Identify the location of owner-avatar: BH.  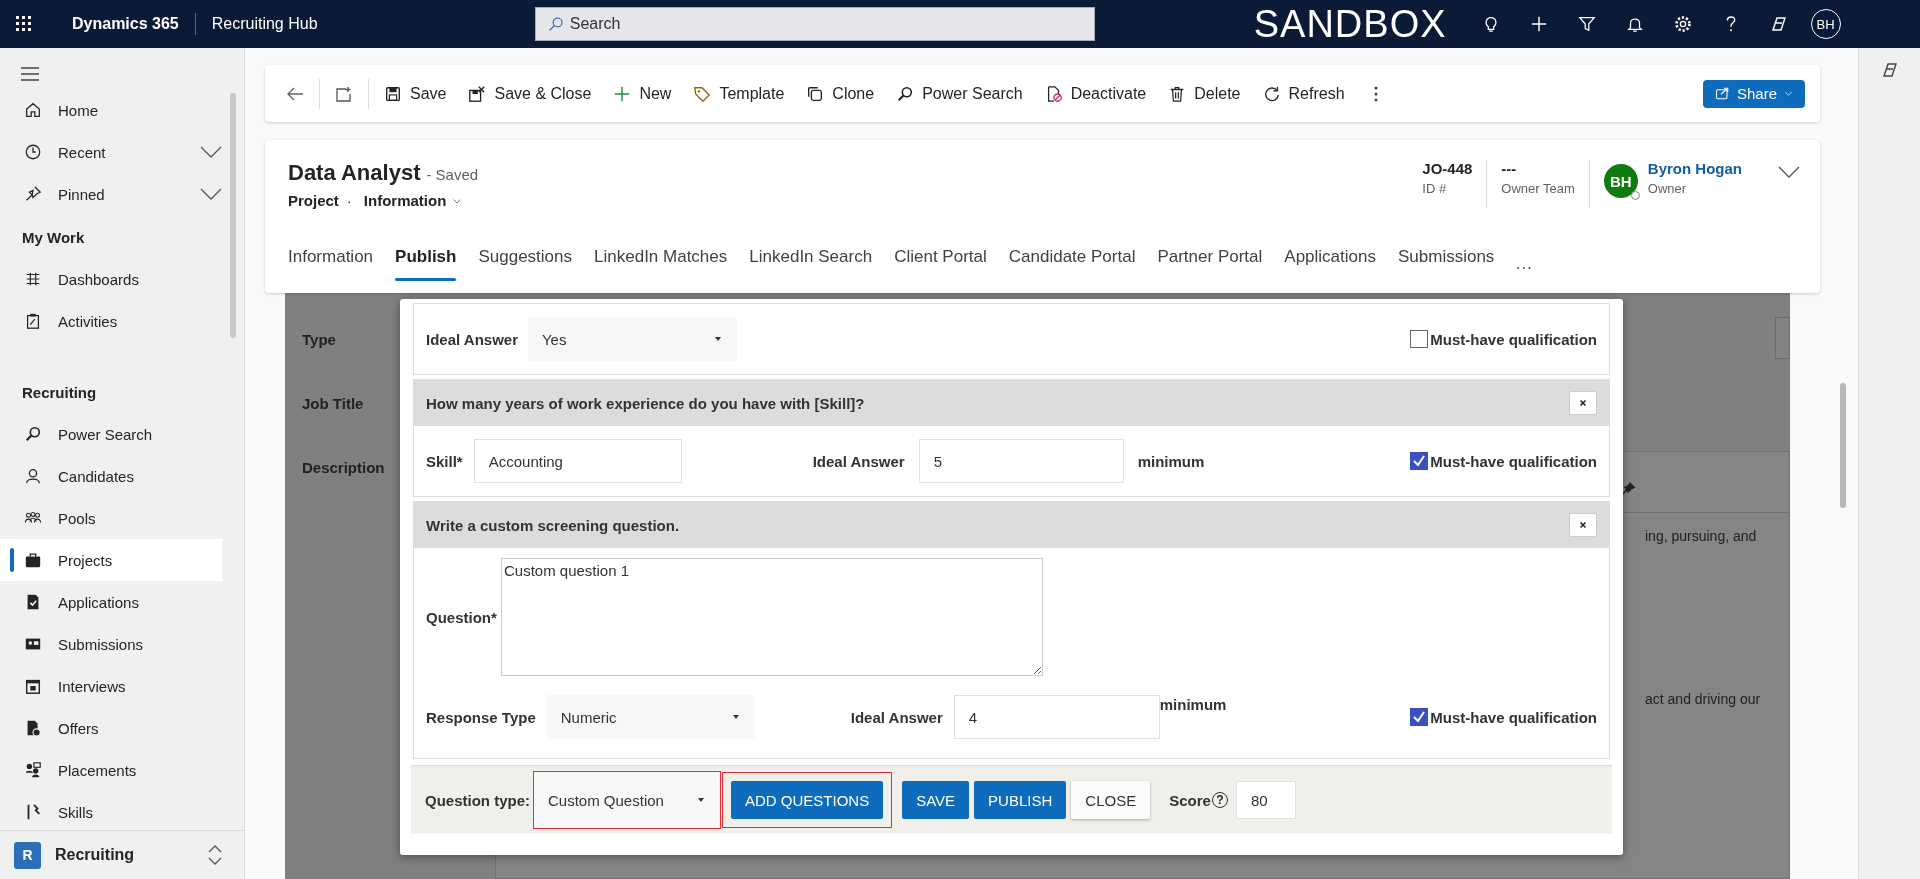
(1620, 181).